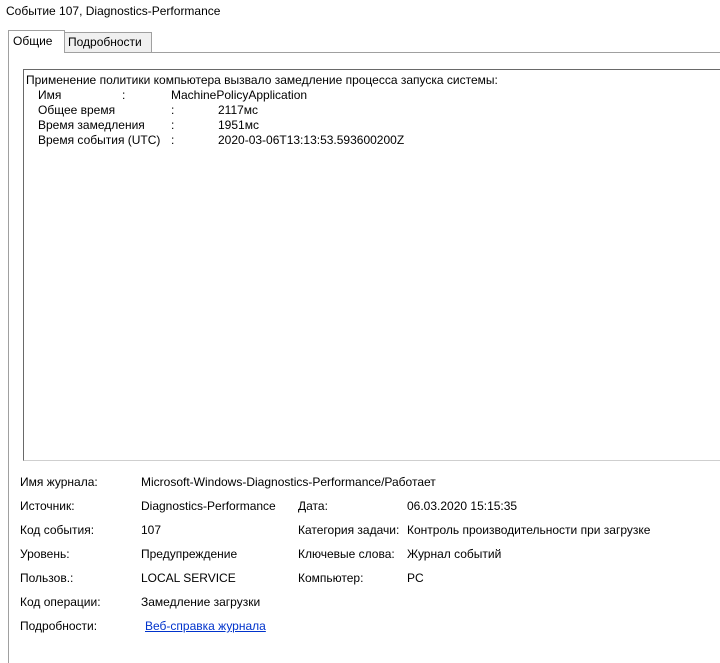 This screenshot has width=720, height=663. What do you see at coordinates (36, 41) in the screenshot?
I see `tab-general: Общие` at bounding box center [36, 41].